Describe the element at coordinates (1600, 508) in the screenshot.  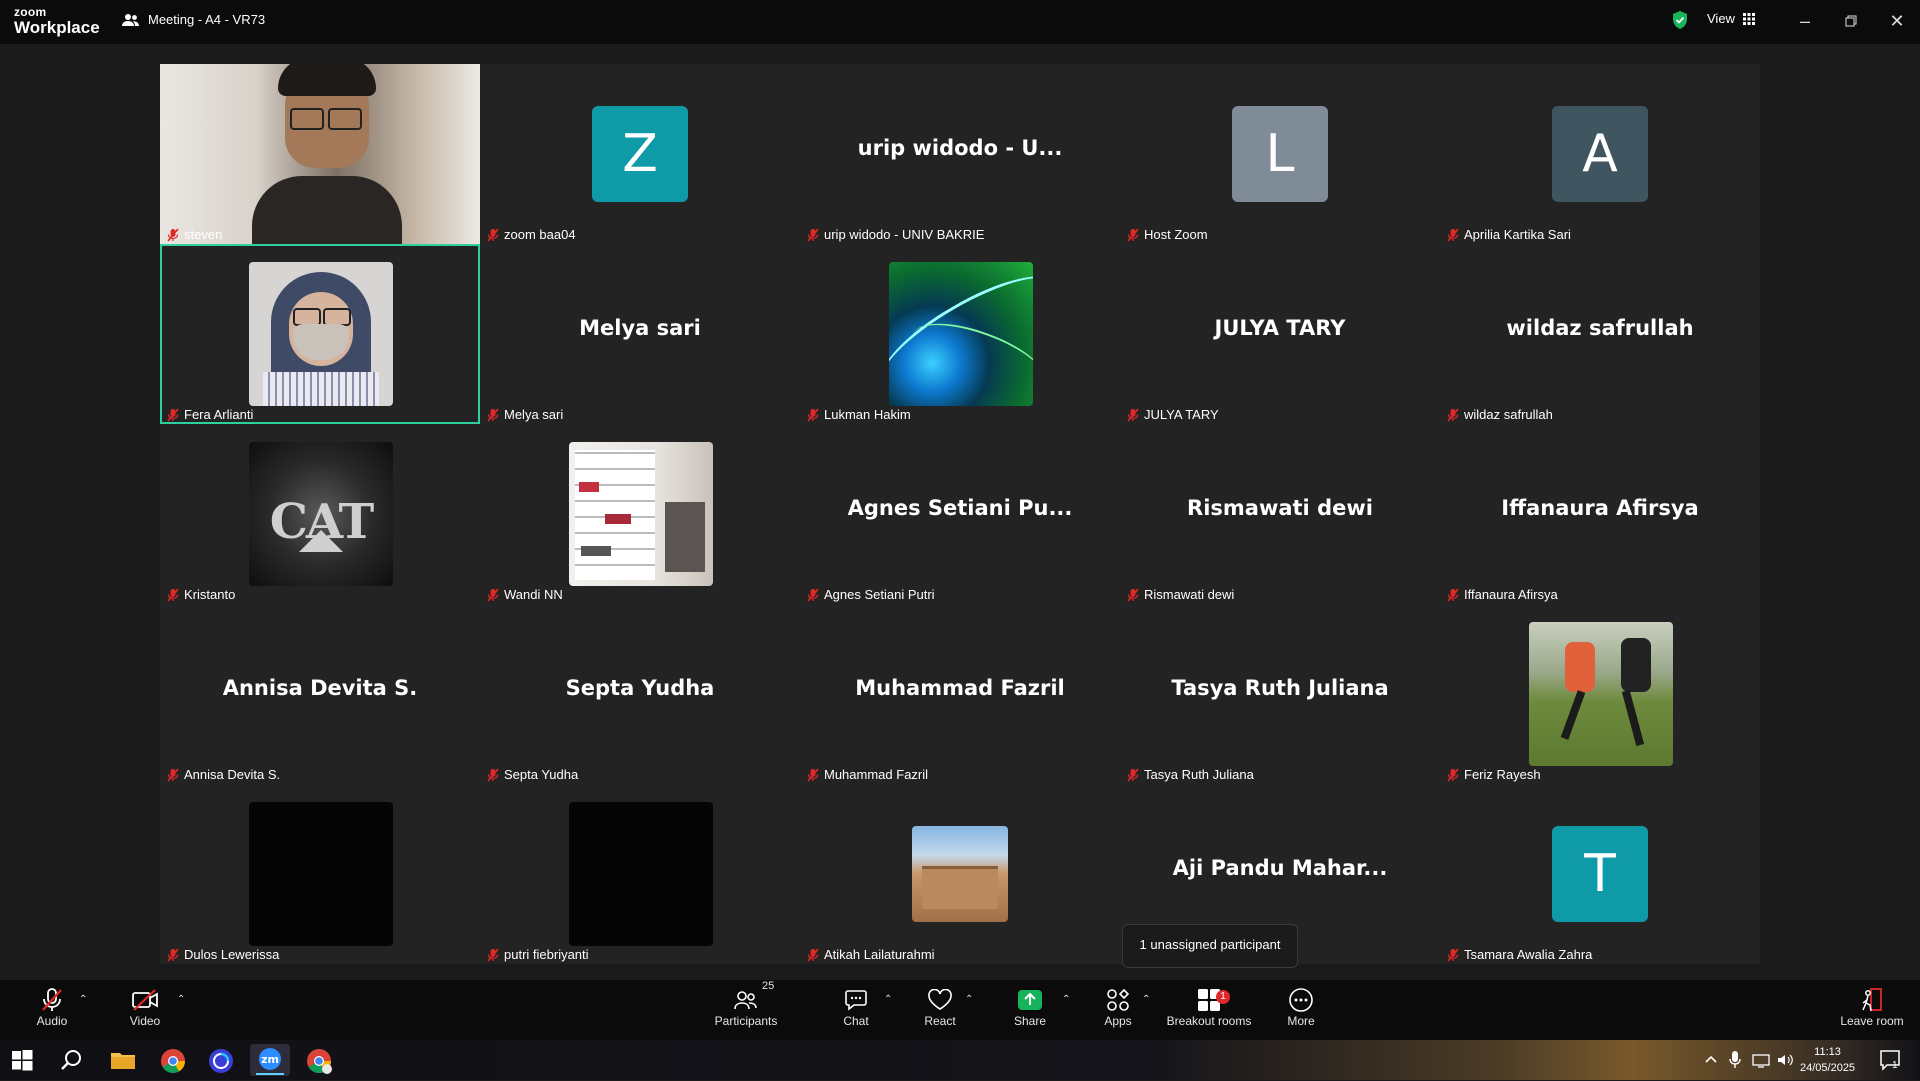
I see `participant-display-name: Iffanaura Afirsya` at that location.